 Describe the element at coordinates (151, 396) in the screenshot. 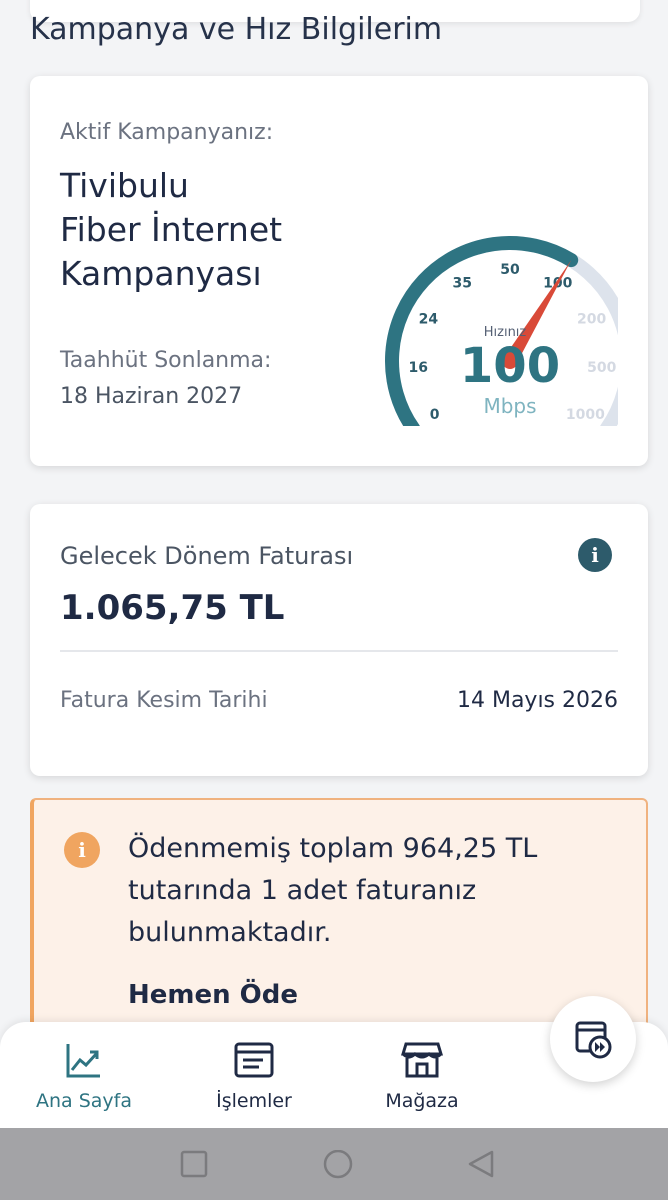

I see `commitment-date: 18 Haziran 2027` at that location.